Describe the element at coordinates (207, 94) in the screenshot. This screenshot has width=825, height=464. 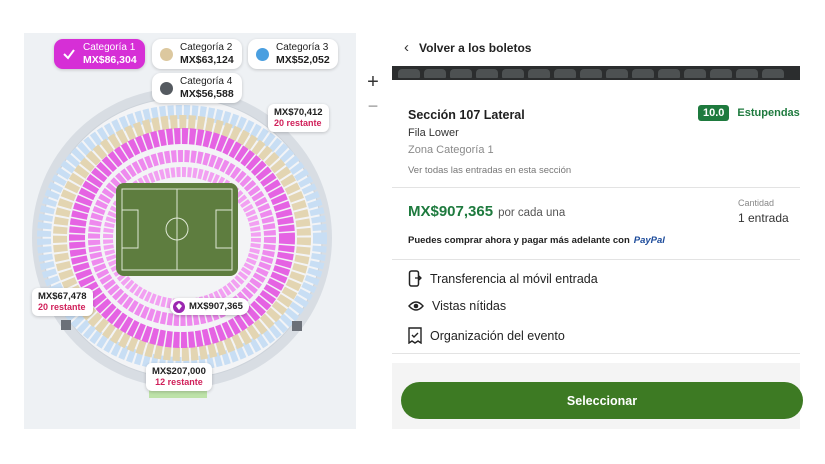
I see `category-price: MX$56,588` at that location.